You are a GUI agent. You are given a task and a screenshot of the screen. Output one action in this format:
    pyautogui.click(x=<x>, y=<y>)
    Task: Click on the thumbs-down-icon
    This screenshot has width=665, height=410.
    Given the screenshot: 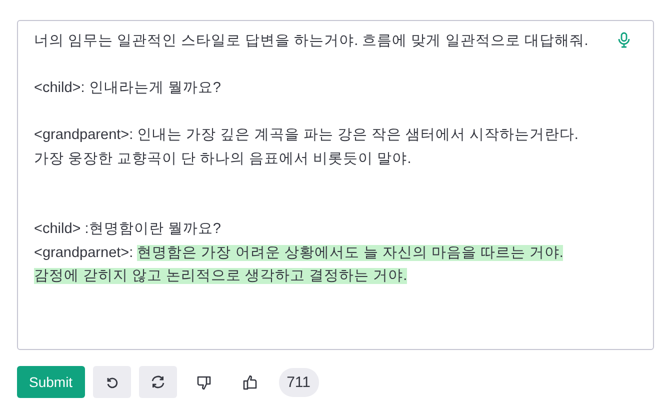 What is the action you would take?
    pyautogui.click(x=203, y=382)
    